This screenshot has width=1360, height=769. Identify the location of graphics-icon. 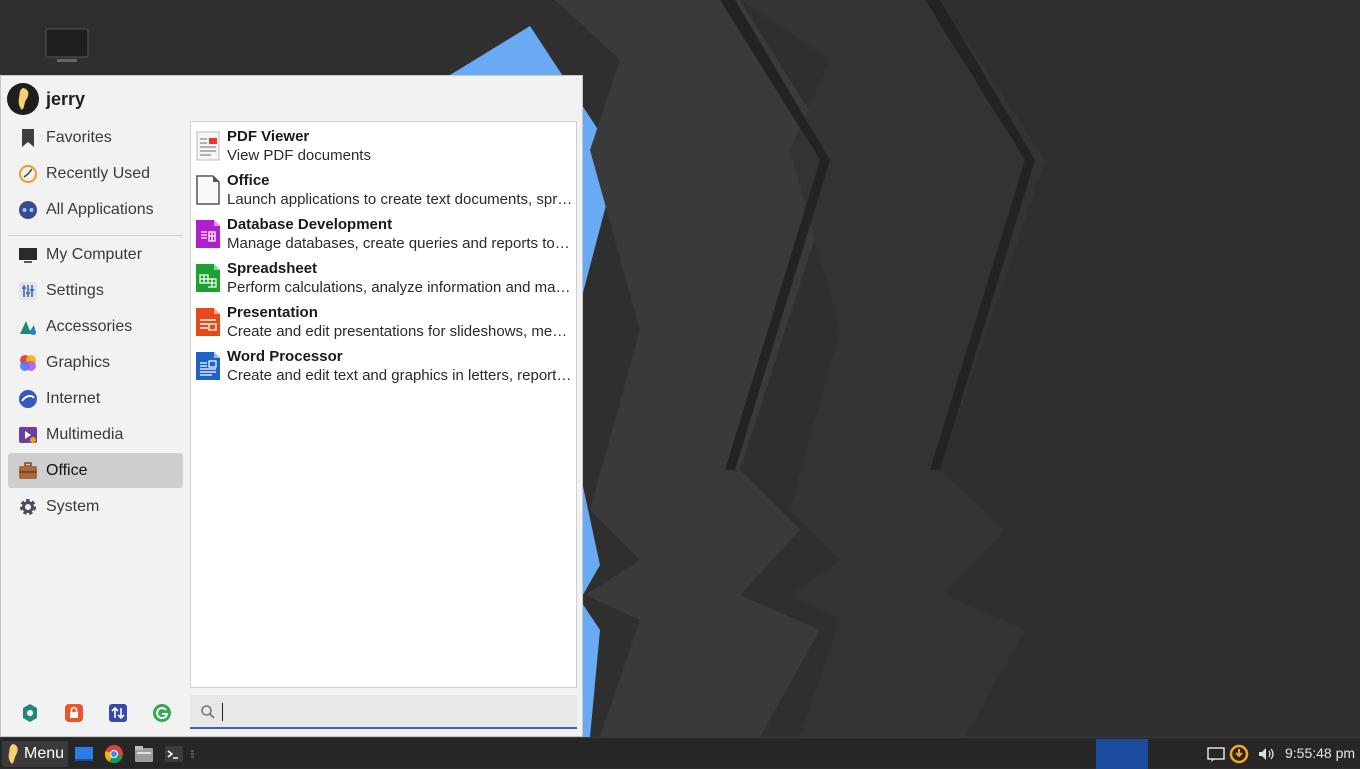
(28, 363).